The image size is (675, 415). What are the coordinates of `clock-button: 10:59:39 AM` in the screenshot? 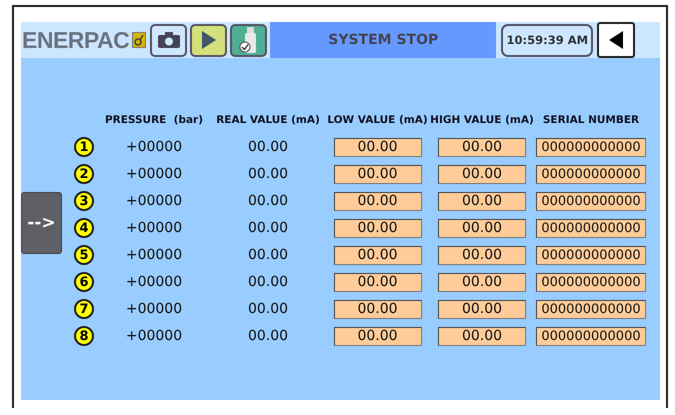 It's located at (547, 40).